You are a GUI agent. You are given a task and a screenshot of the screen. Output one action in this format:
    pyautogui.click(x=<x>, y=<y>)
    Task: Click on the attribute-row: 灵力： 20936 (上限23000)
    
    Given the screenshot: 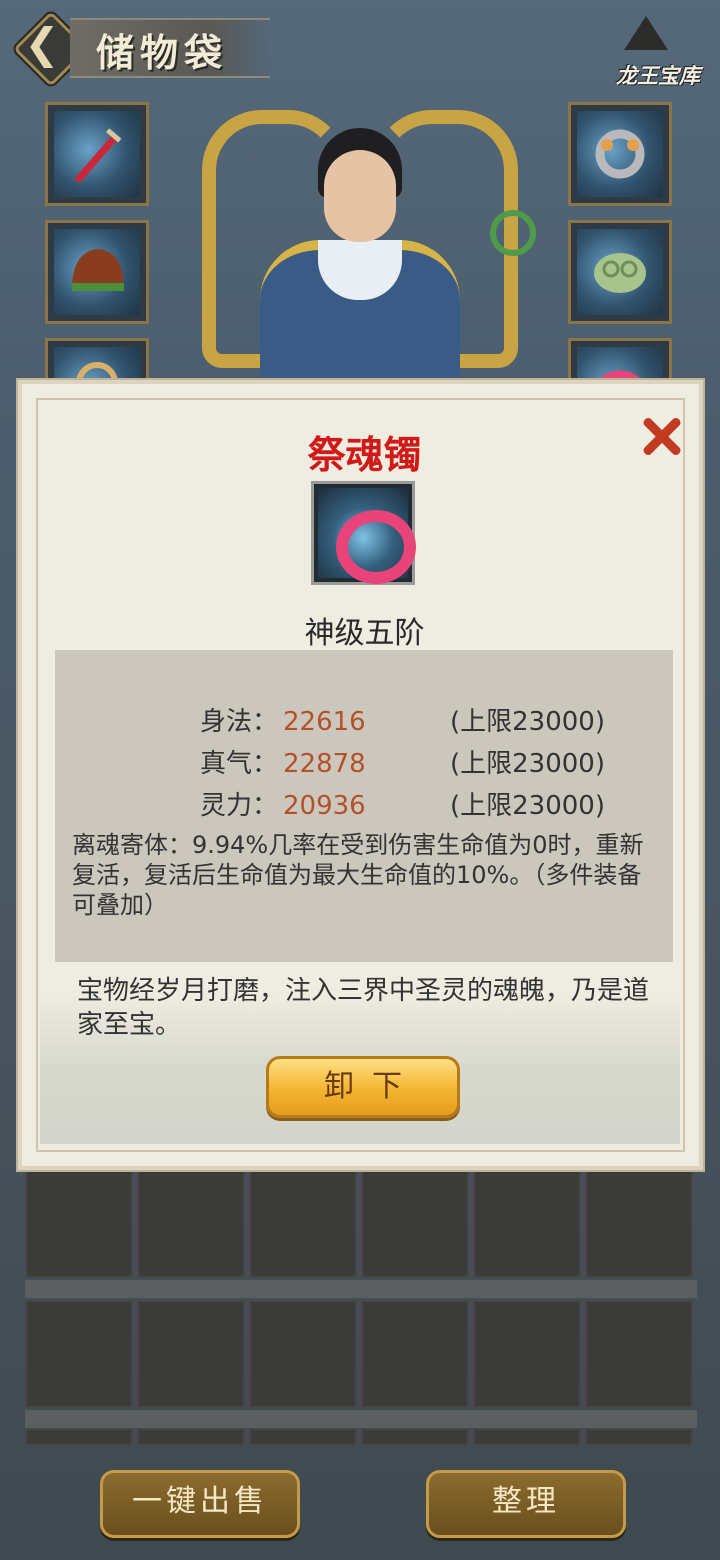 What is the action you would take?
    pyautogui.click(x=364, y=806)
    